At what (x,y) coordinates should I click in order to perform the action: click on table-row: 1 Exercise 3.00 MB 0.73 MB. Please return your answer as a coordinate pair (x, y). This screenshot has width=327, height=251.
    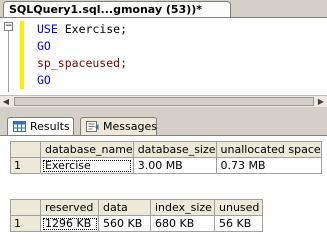
    Looking at the image, I should click on (166, 165).